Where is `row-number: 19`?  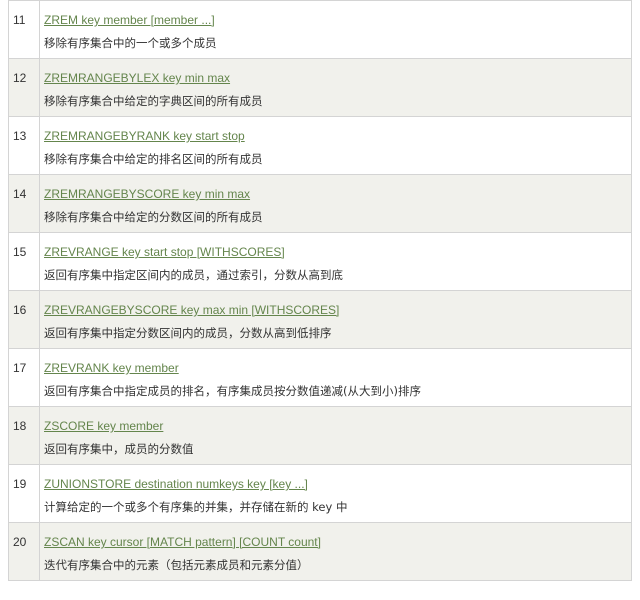 row-number: 19 is located at coordinates (20, 484).